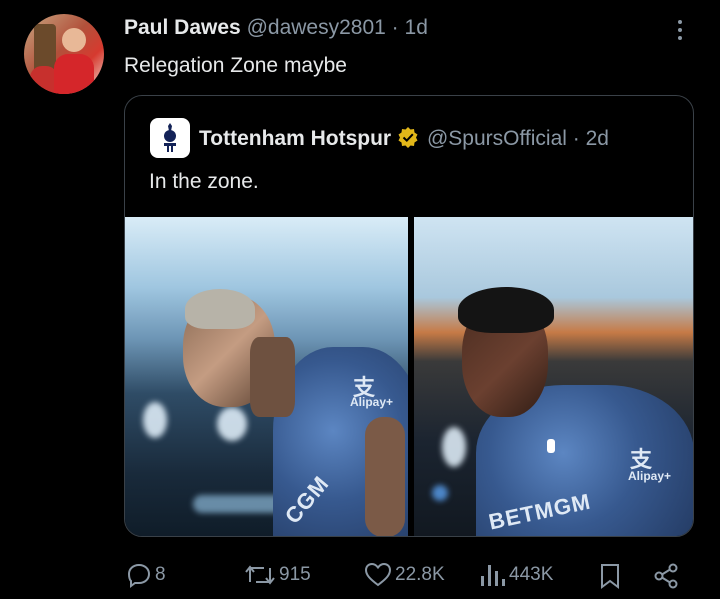 This screenshot has width=720, height=599. Describe the element at coordinates (160, 574) in the screenshot. I see `reply-count: 8` at that location.